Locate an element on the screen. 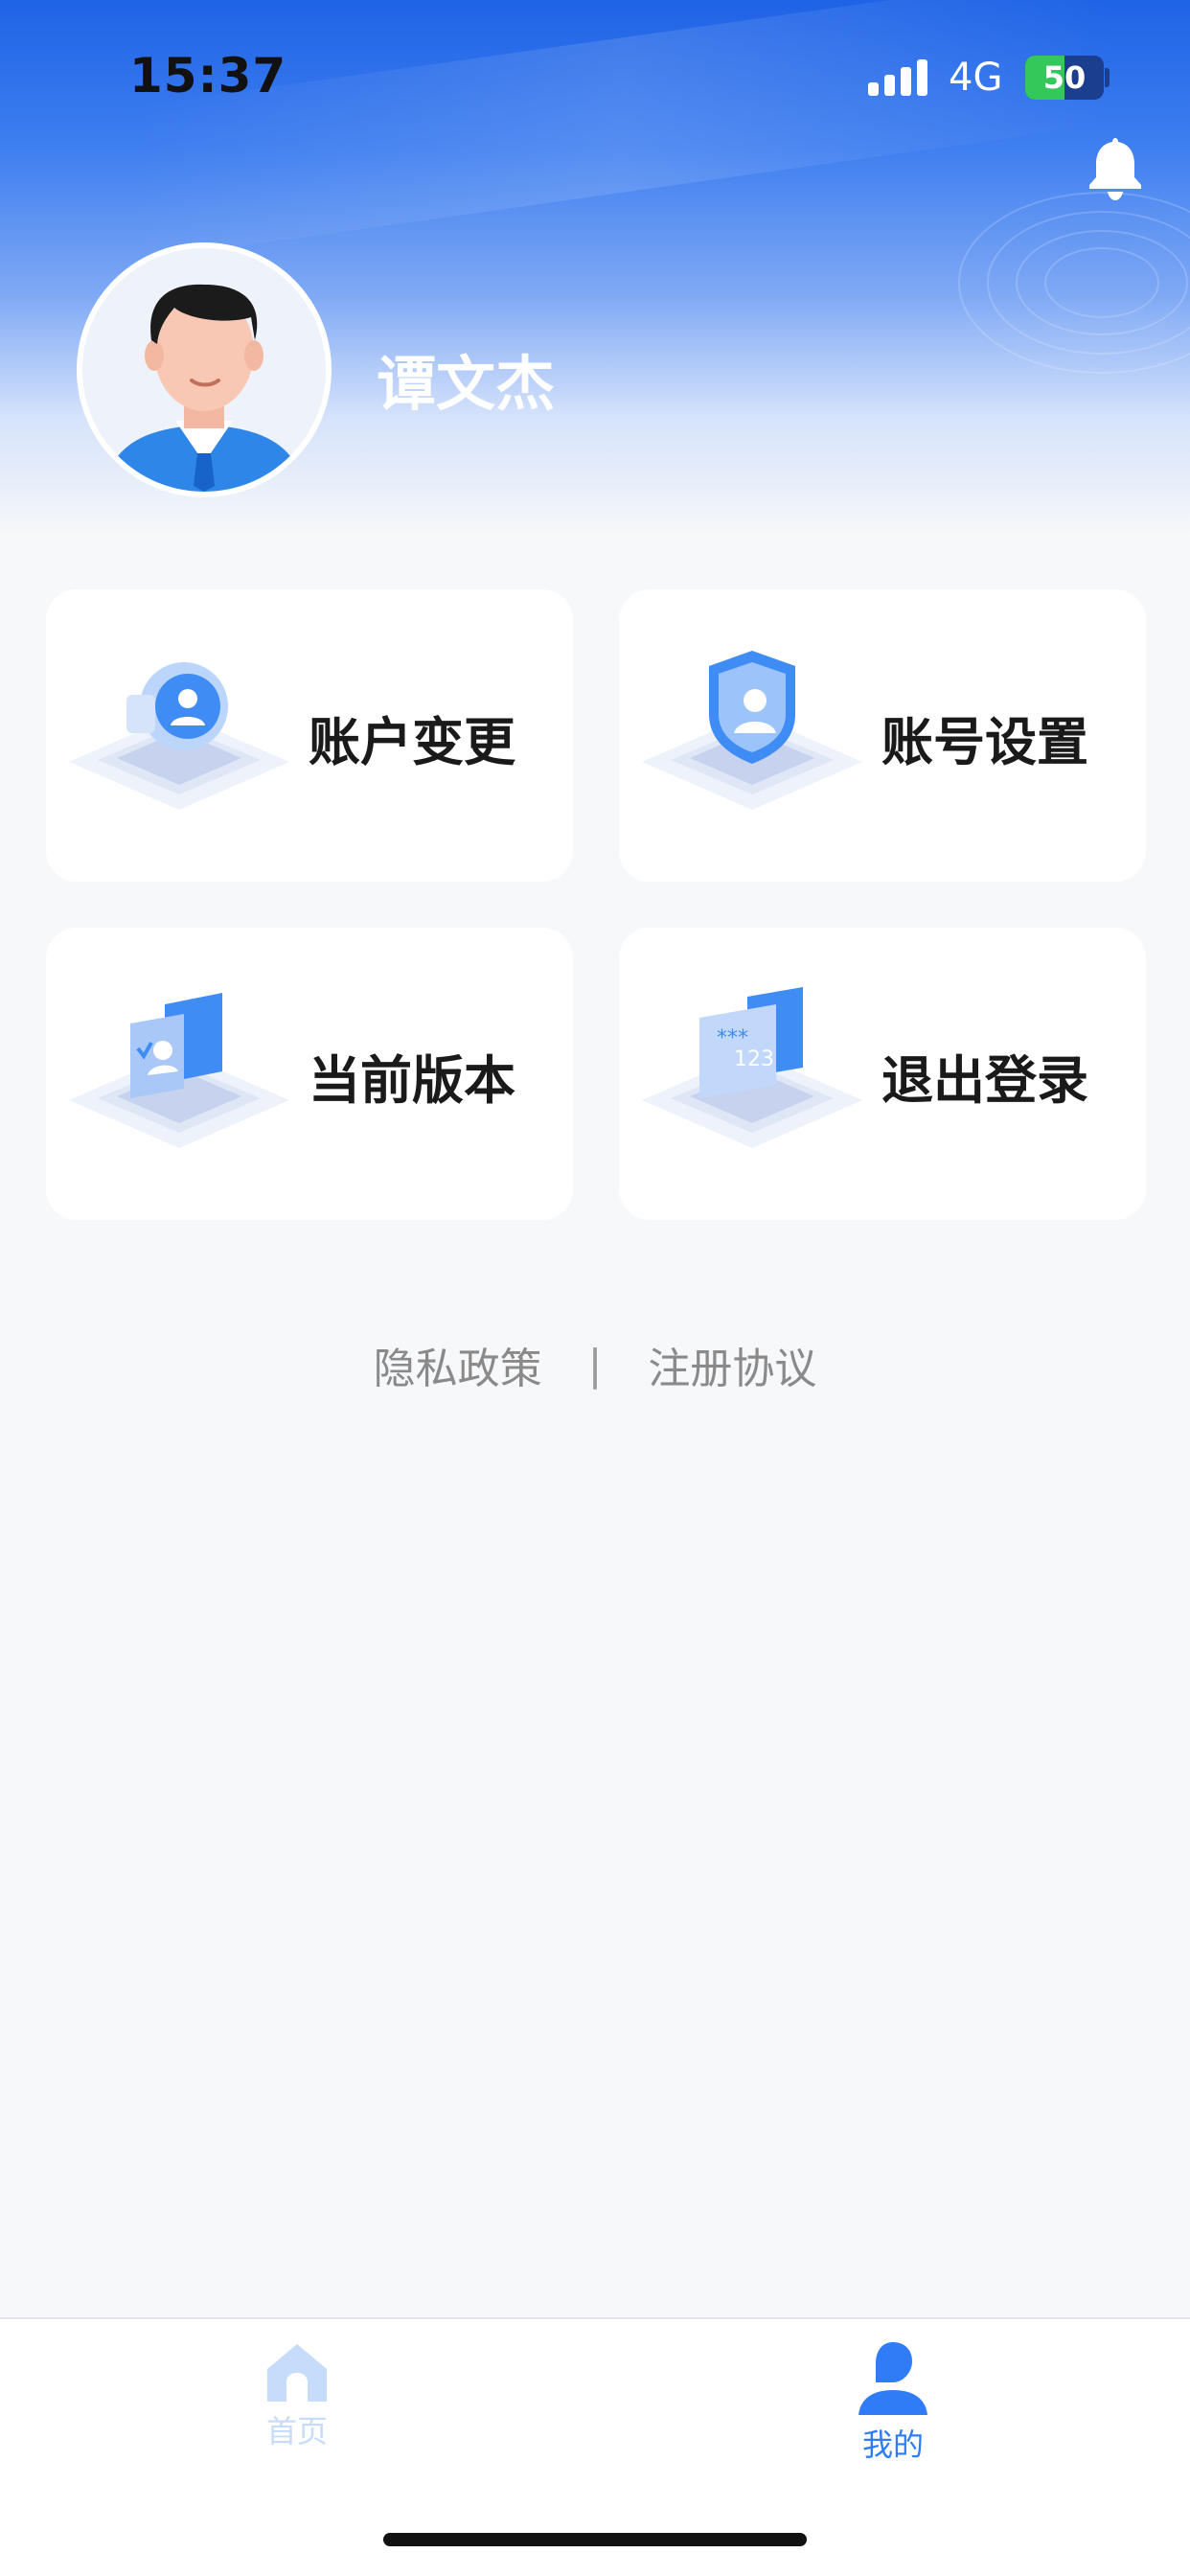 Image resolution: width=1190 pixels, height=2576 pixels. policy-links: 隐私政策 | 注册协议 is located at coordinates (595, 1364).